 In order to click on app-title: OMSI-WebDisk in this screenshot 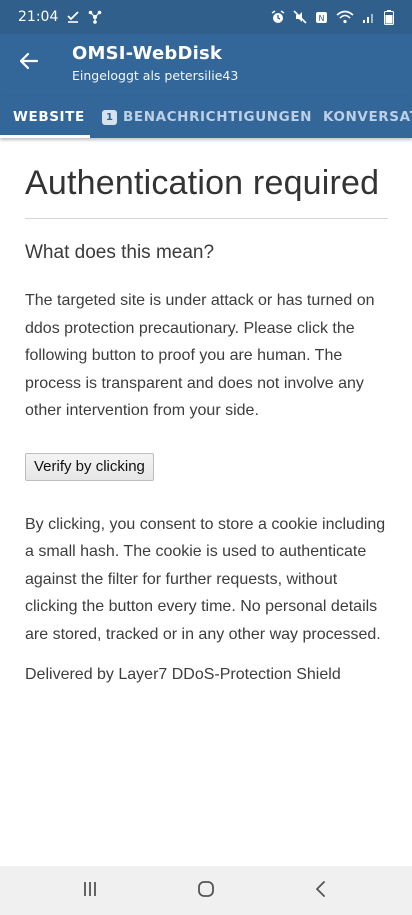, I will do `click(147, 53)`.